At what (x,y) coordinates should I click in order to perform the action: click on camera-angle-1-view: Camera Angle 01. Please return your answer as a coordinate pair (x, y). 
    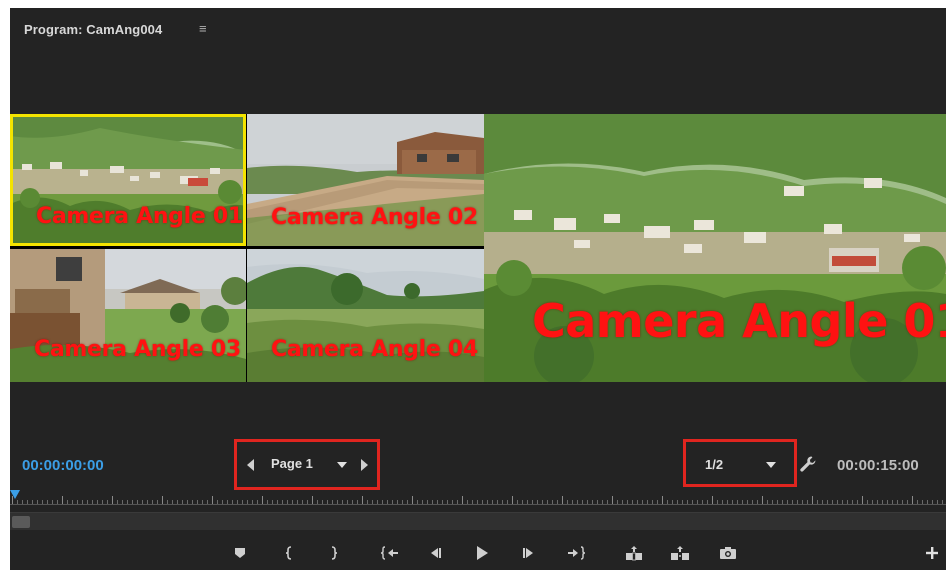
    Looking at the image, I should click on (128, 180).